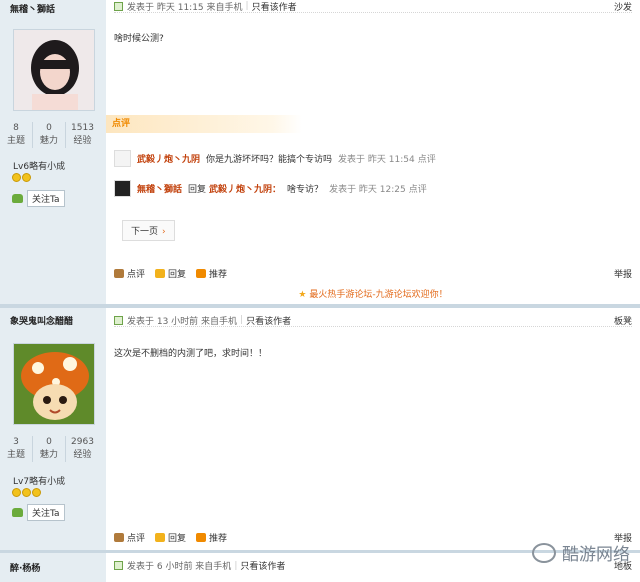 The image size is (640, 582). I want to click on user-level: Lv6略有小成, so click(39, 167).